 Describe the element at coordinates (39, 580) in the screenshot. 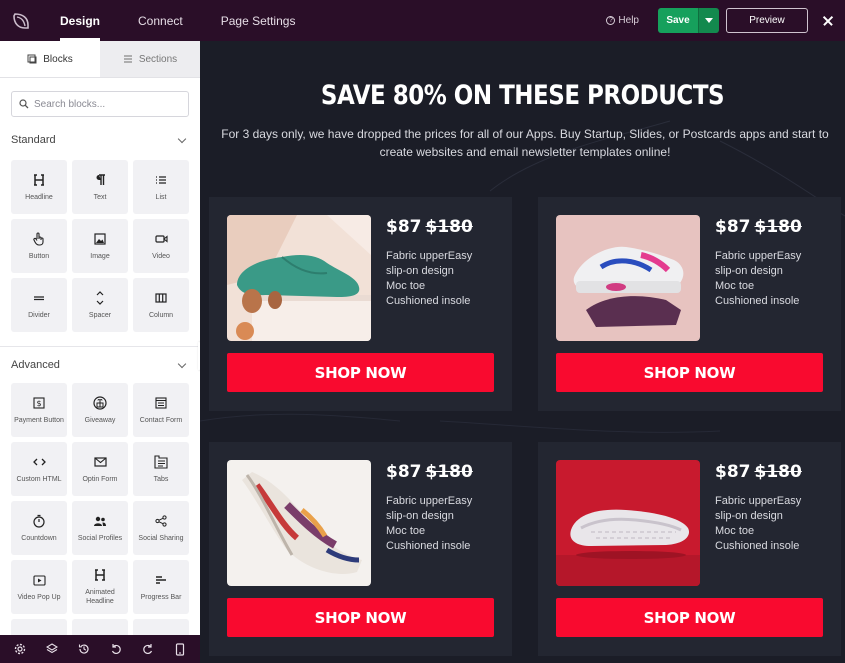

I see `video-popup-icon` at that location.